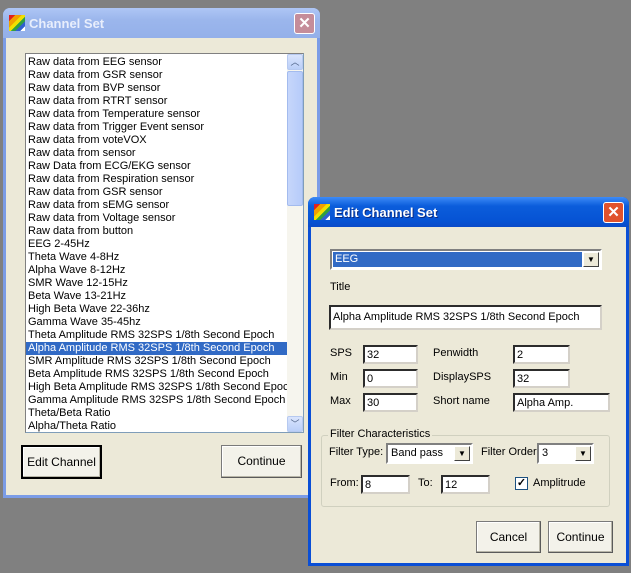 The width and height of the screenshot is (631, 573). What do you see at coordinates (340, 401) in the screenshot?
I see `max-label: Max` at bounding box center [340, 401].